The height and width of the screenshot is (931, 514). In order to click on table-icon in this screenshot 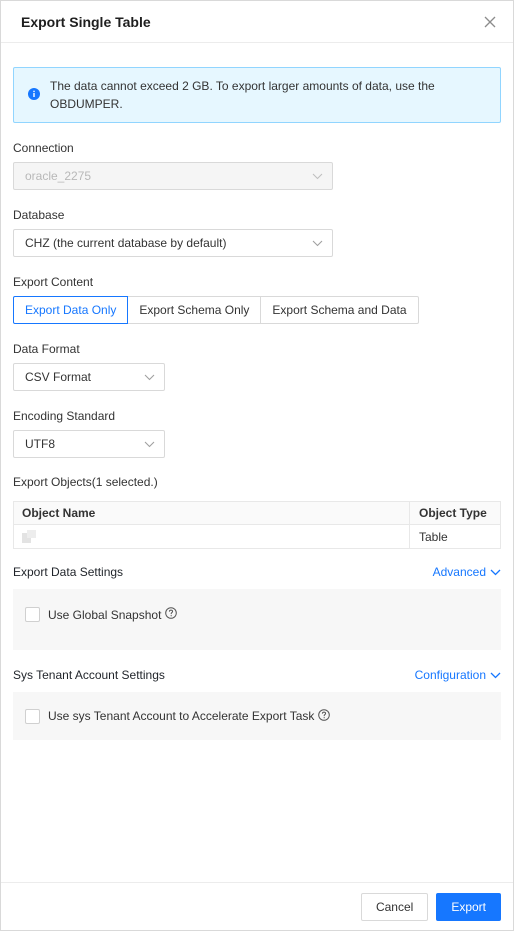, I will do `click(29, 536)`.